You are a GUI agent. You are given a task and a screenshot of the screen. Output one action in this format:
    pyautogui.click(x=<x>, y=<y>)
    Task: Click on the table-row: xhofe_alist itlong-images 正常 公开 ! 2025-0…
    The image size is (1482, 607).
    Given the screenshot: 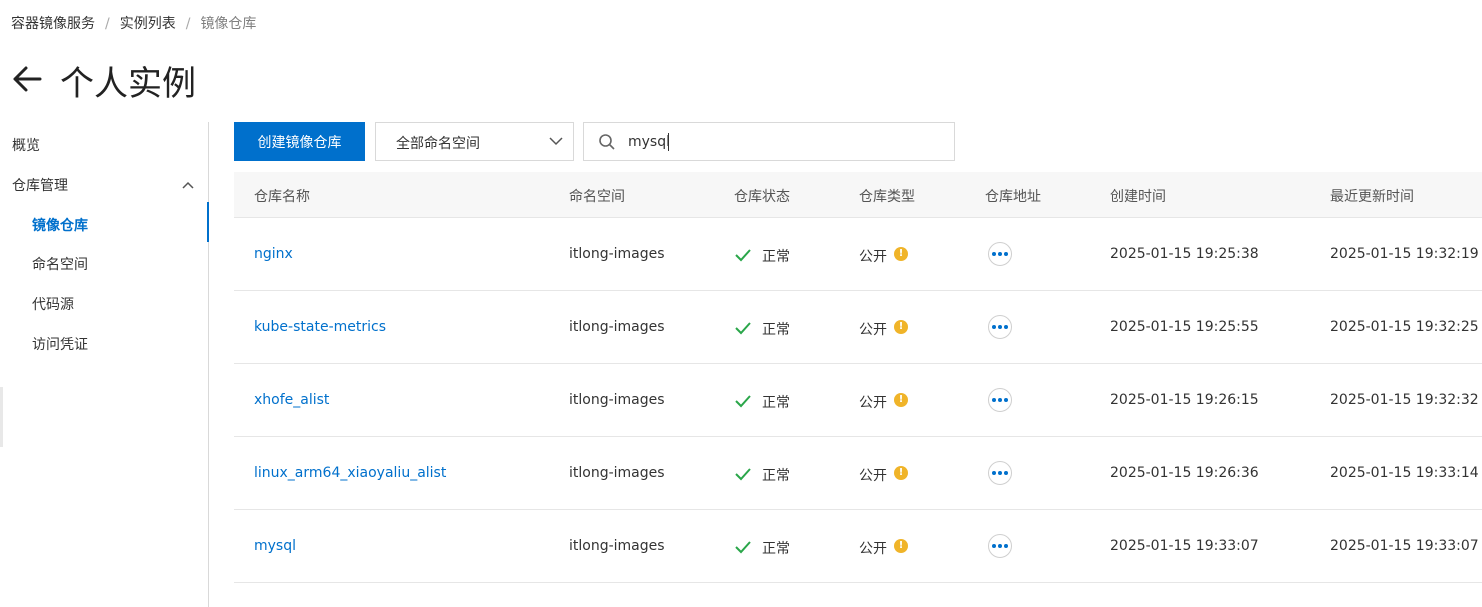 What is the action you would take?
    pyautogui.click(x=858, y=400)
    